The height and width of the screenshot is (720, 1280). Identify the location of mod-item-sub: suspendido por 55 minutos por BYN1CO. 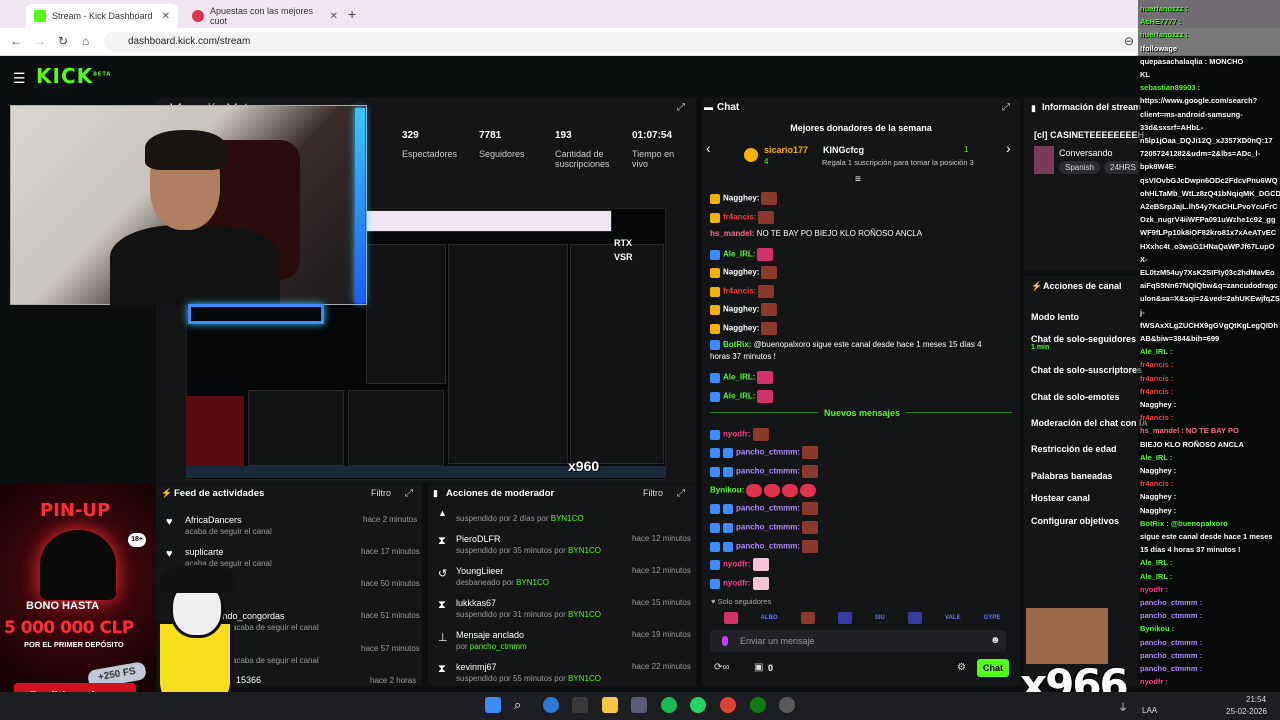
(528, 678).